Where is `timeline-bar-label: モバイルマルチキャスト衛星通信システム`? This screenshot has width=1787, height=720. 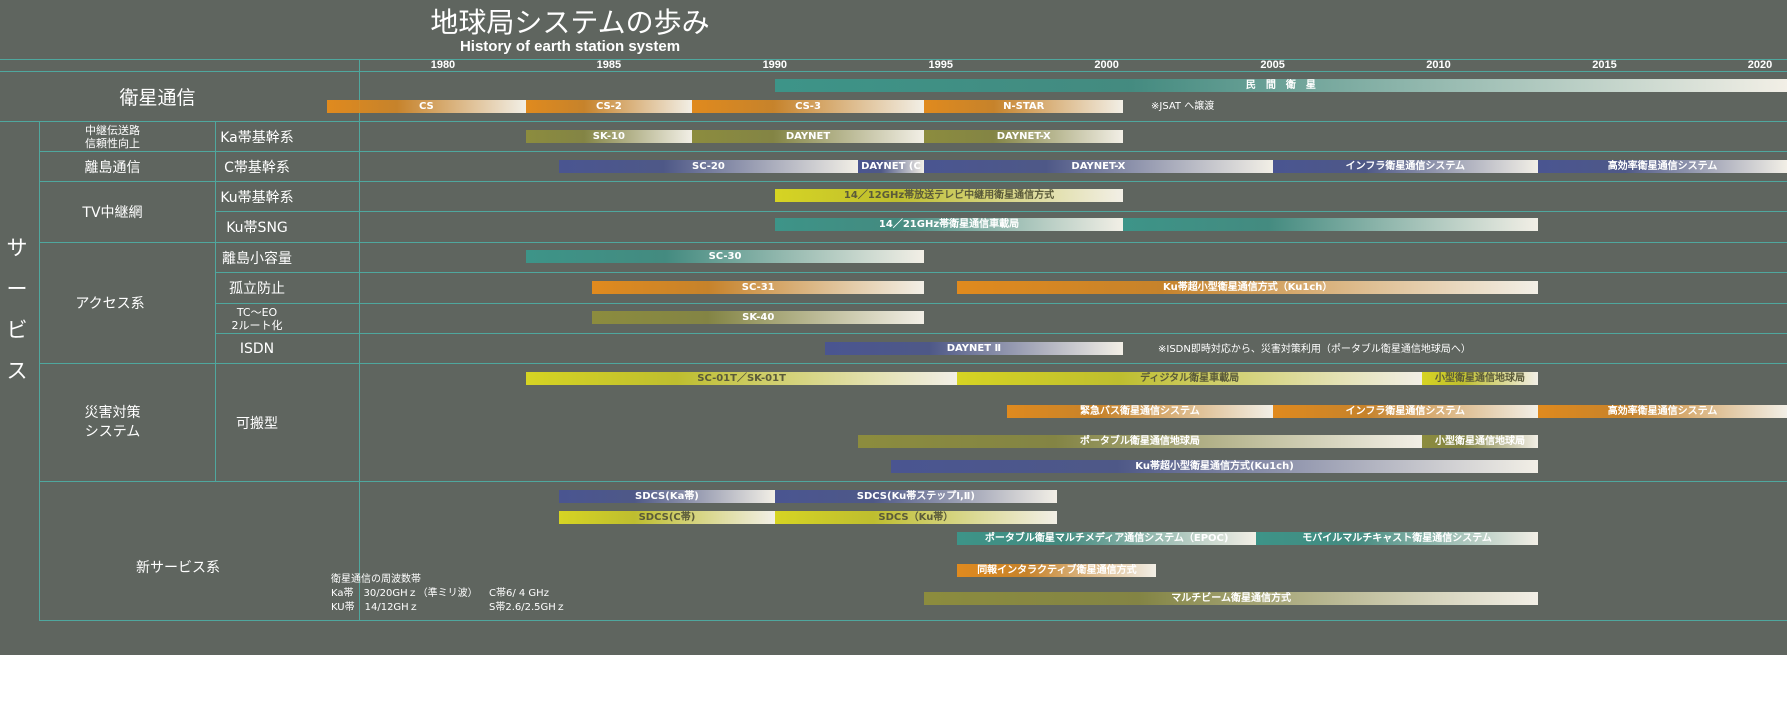
timeline-bar-label: モバイルマルチキャスト衛星通信システム is located at coordinates (1397, 538).